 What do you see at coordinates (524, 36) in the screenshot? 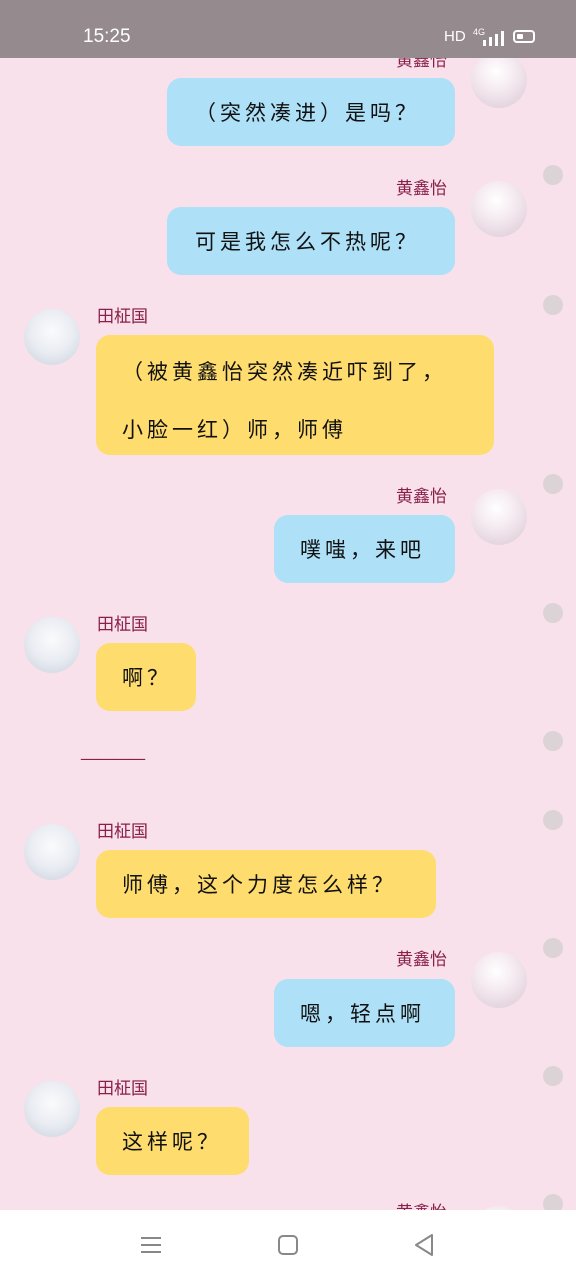
I see `battery-icon` at bounding box center [524, 36].